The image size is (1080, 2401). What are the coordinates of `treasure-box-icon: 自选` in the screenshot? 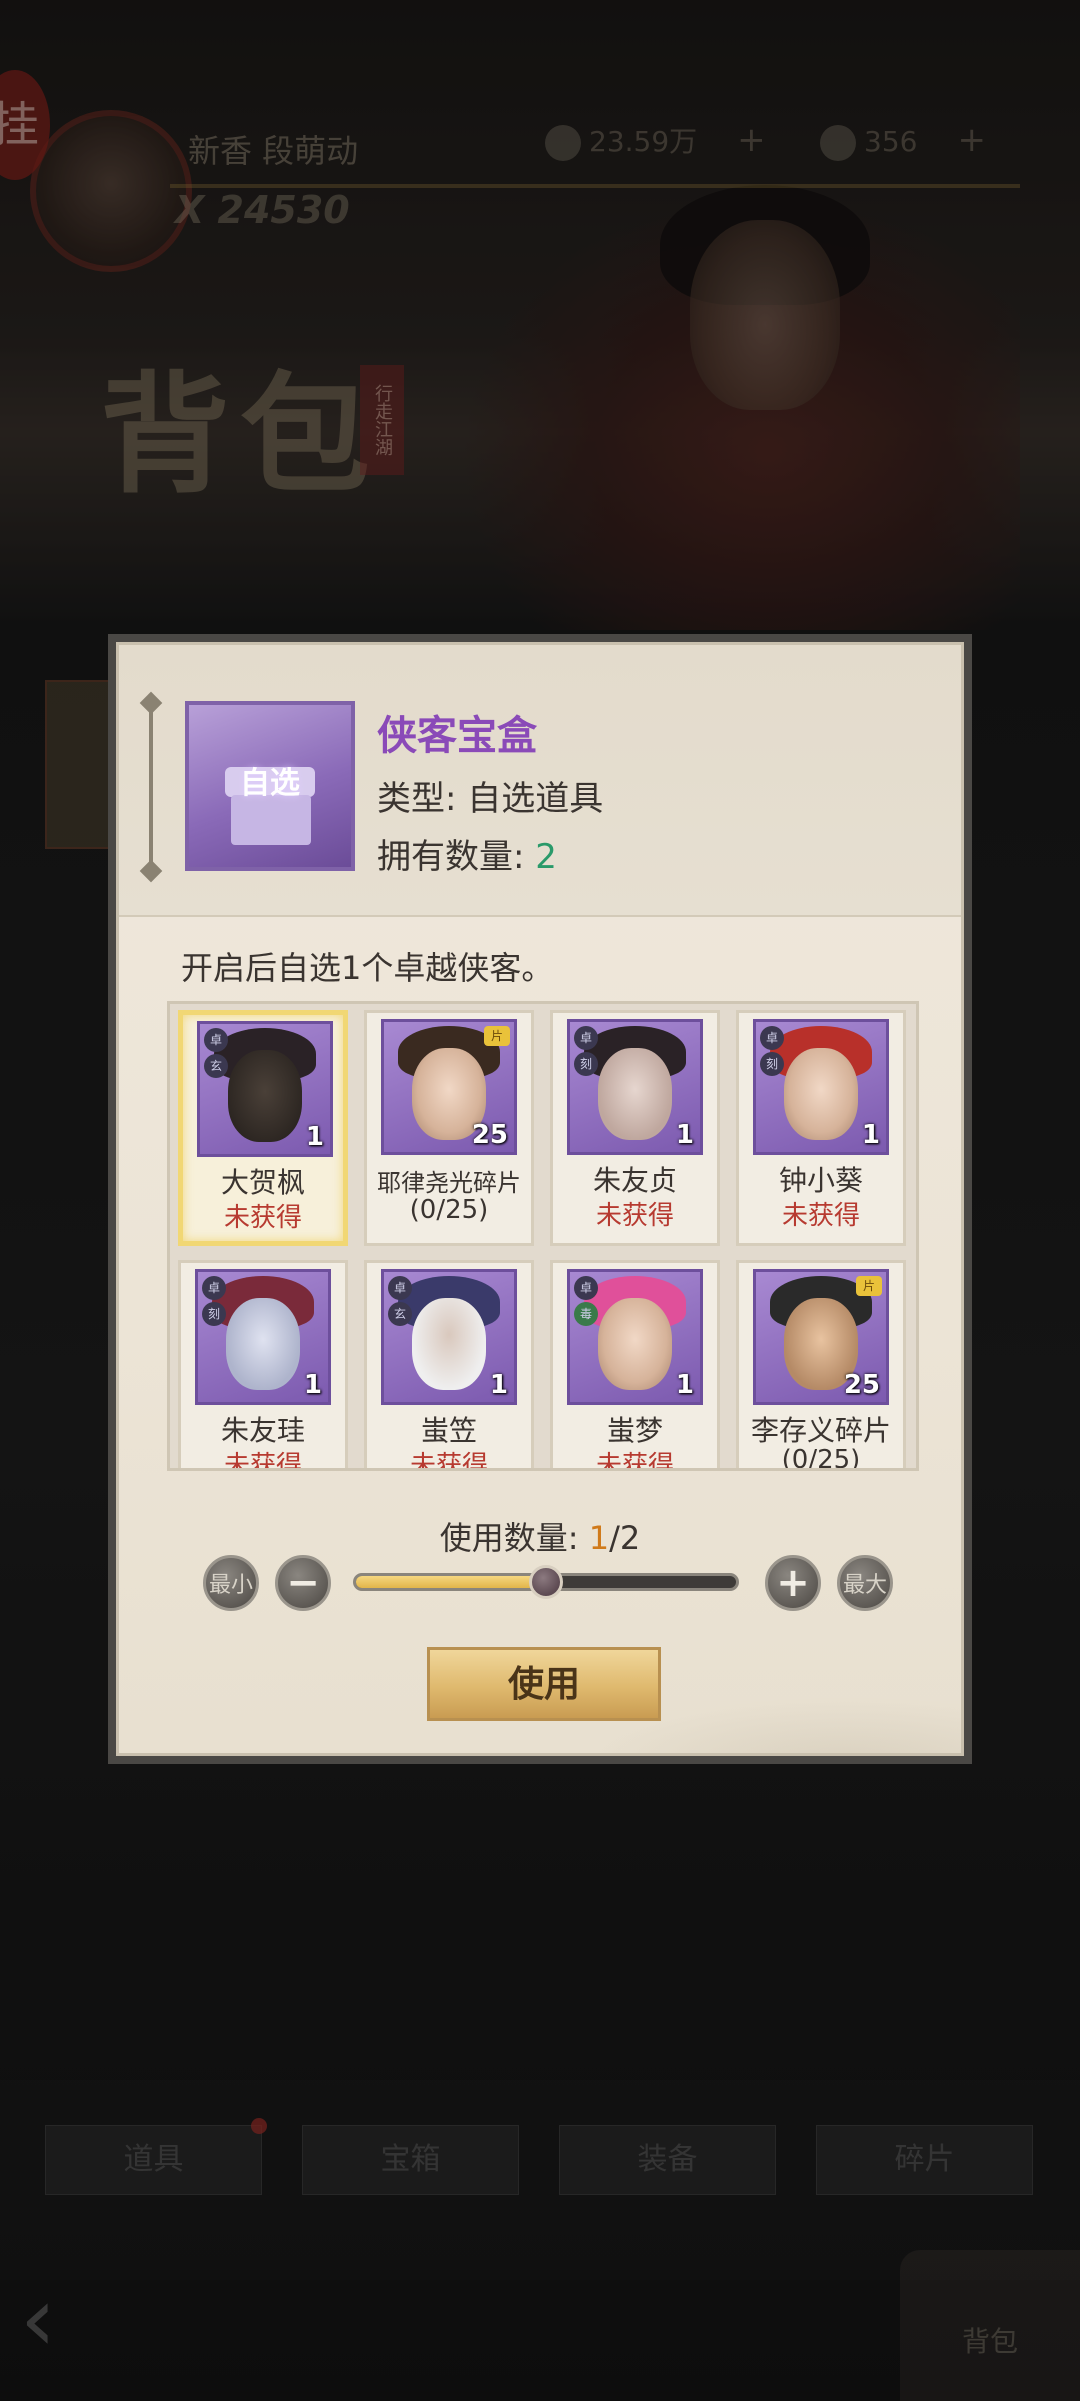 It's located at (270, 786).